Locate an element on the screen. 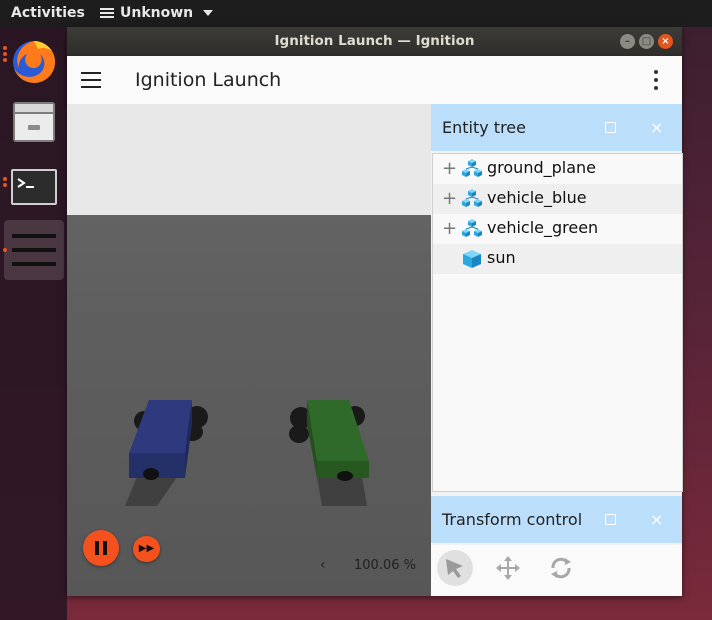 This screenshot has height=620, width=712. step-forward-button: ▶▶ is located at coordinates (146, 549).